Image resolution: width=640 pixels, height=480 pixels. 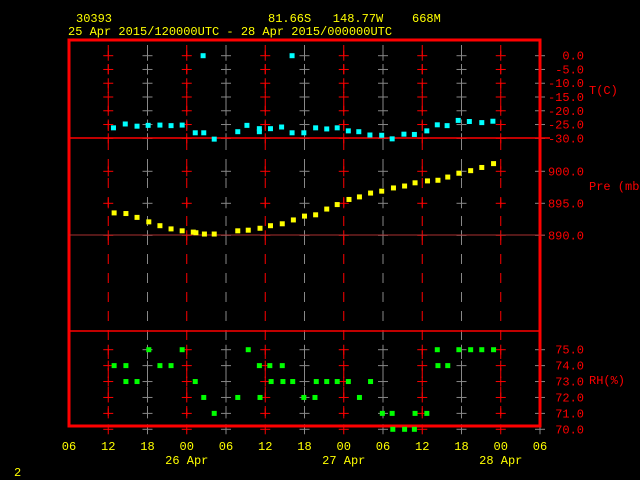 I want to click on x-tick-label: 12, so click(x=108, y=447).